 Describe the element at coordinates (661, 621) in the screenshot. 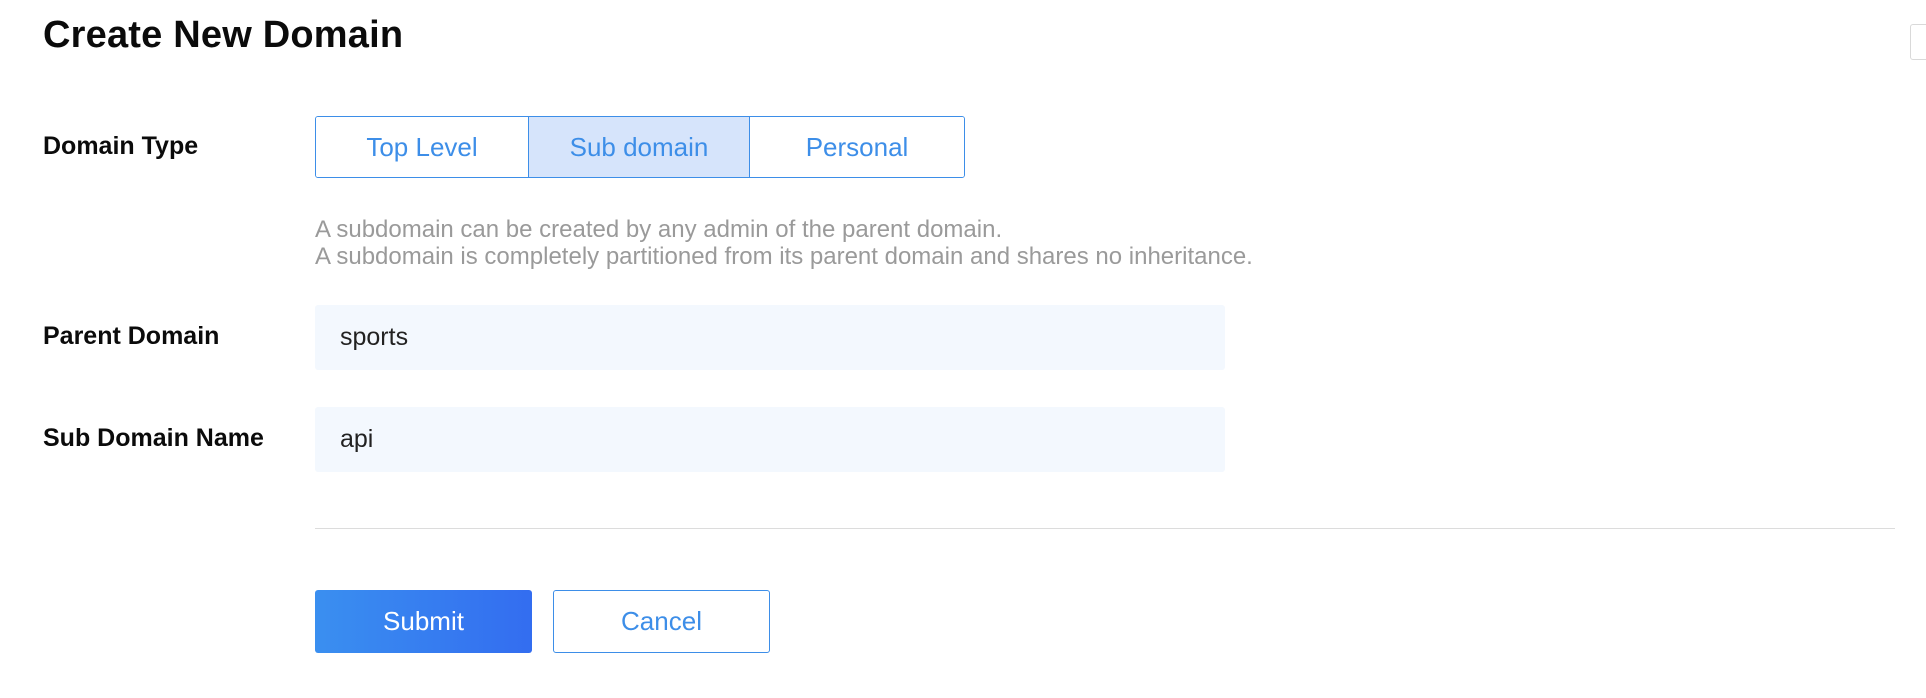

I see `cancel-button: Cancel` at that location.